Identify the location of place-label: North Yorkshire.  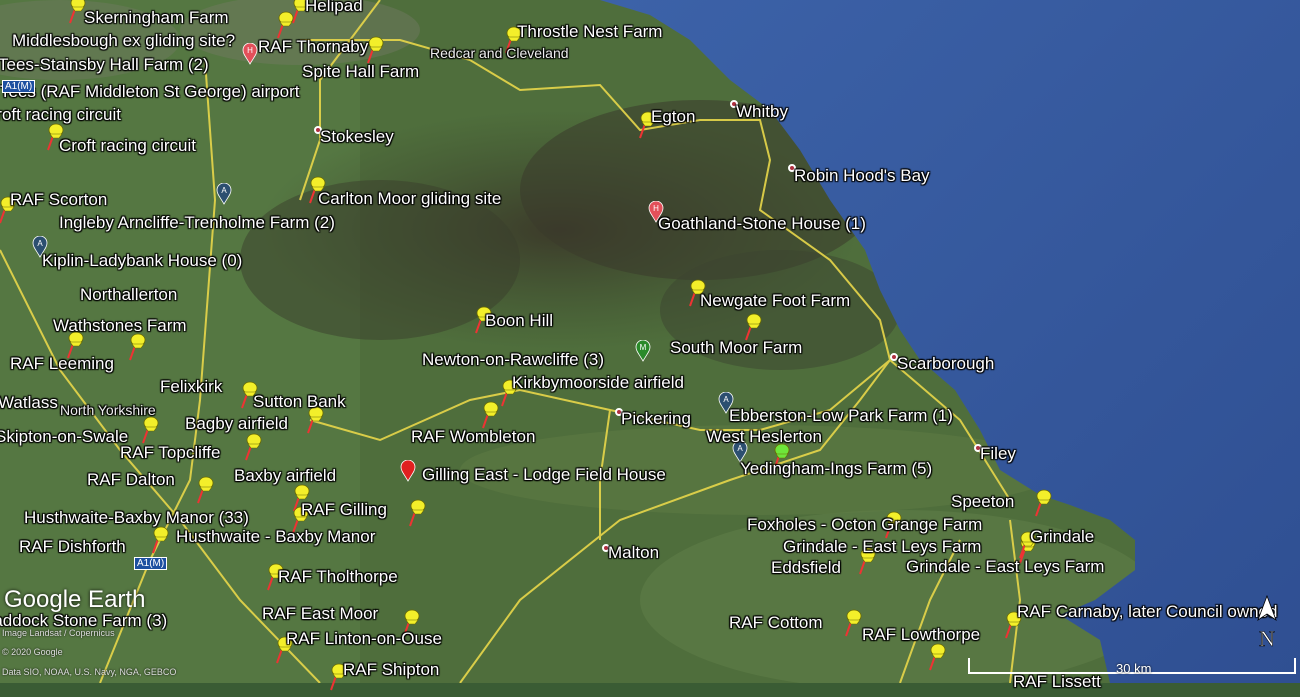
(108, 410).